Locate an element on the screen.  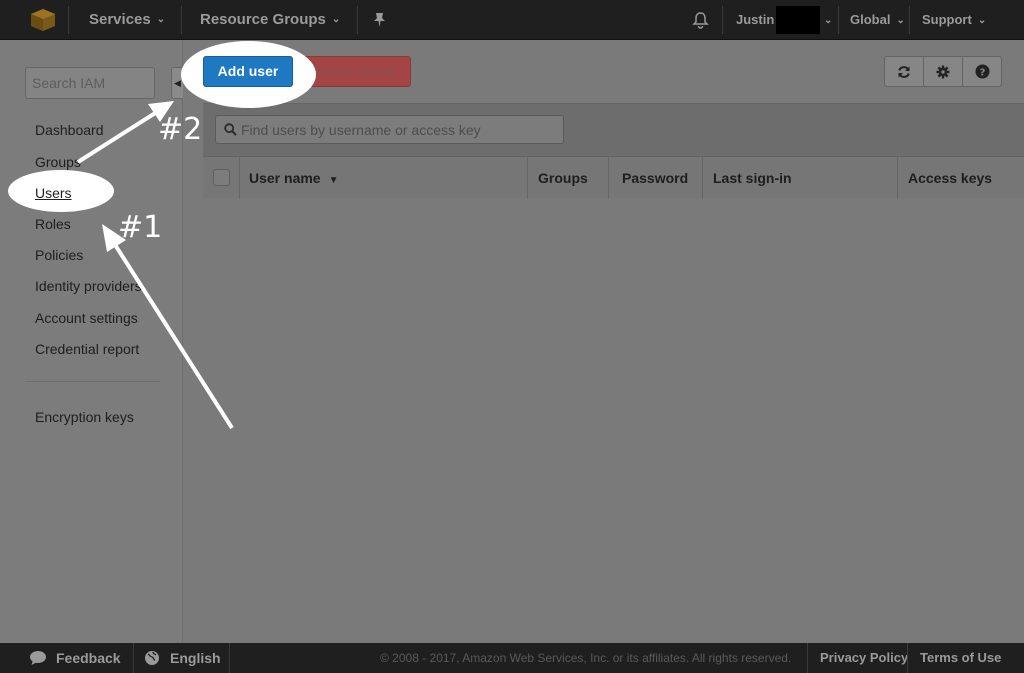
sidebar-item-users-highlighted: Users is located at coordinates (53, 193).